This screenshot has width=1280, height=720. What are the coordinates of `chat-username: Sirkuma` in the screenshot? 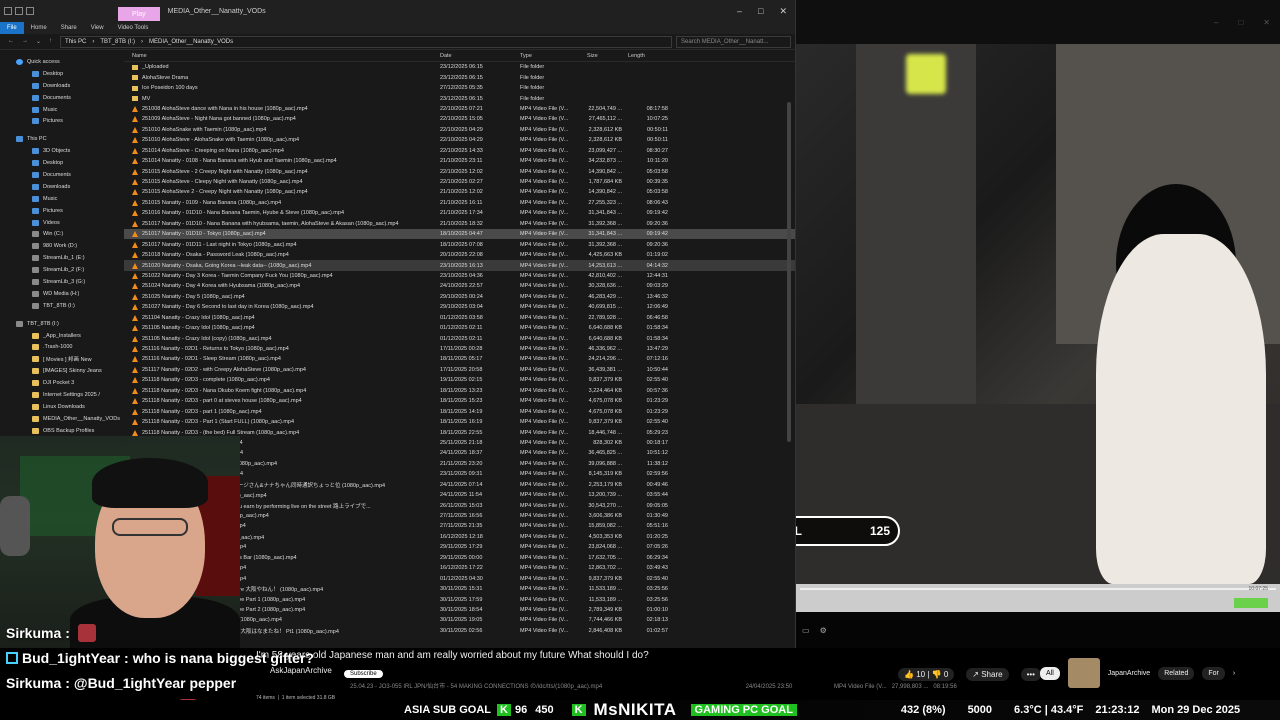 It's located at (33, 683).